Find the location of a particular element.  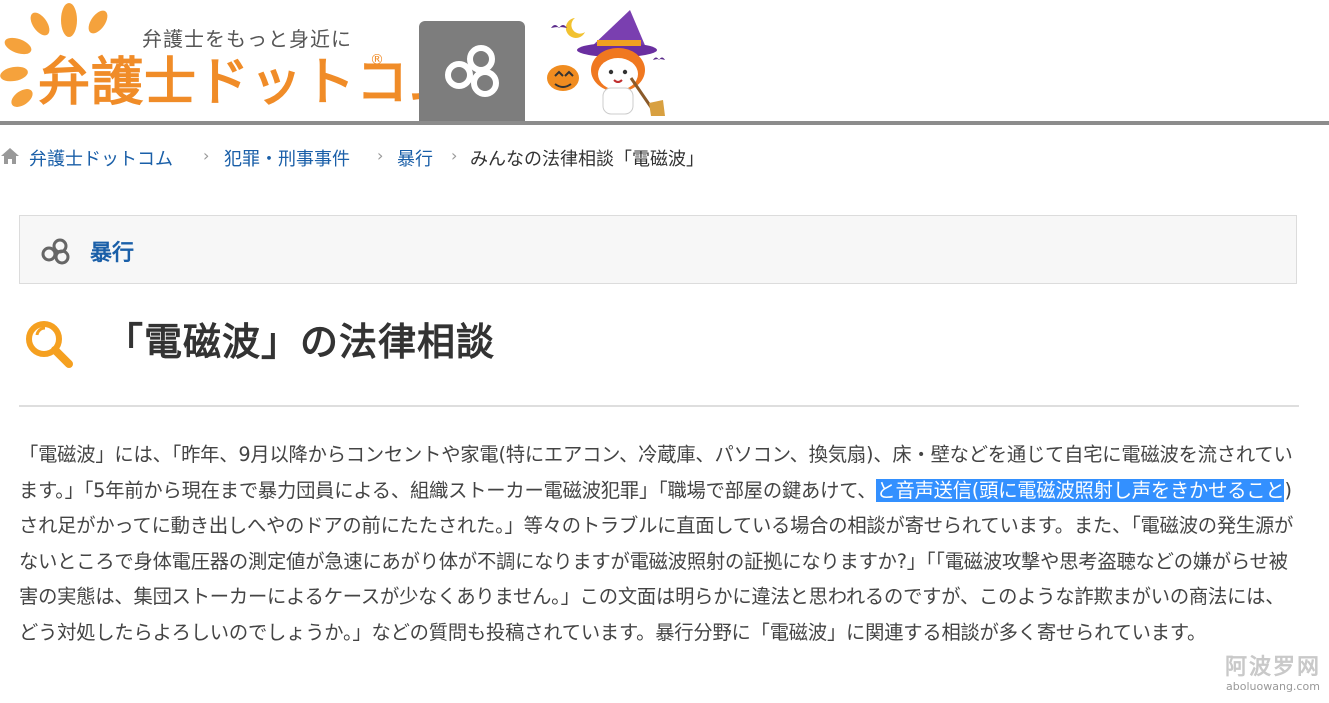

category-link-assault: 暴行 is located at coordinates (112, 251).